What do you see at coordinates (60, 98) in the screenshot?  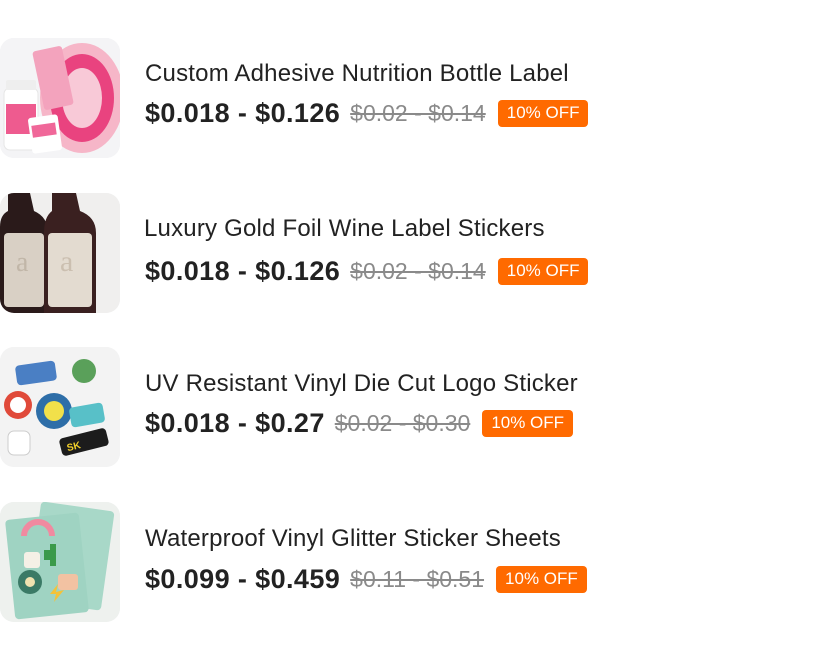 I see `pink-bottle-label-rolls-image` at bounding box center [60, 98].